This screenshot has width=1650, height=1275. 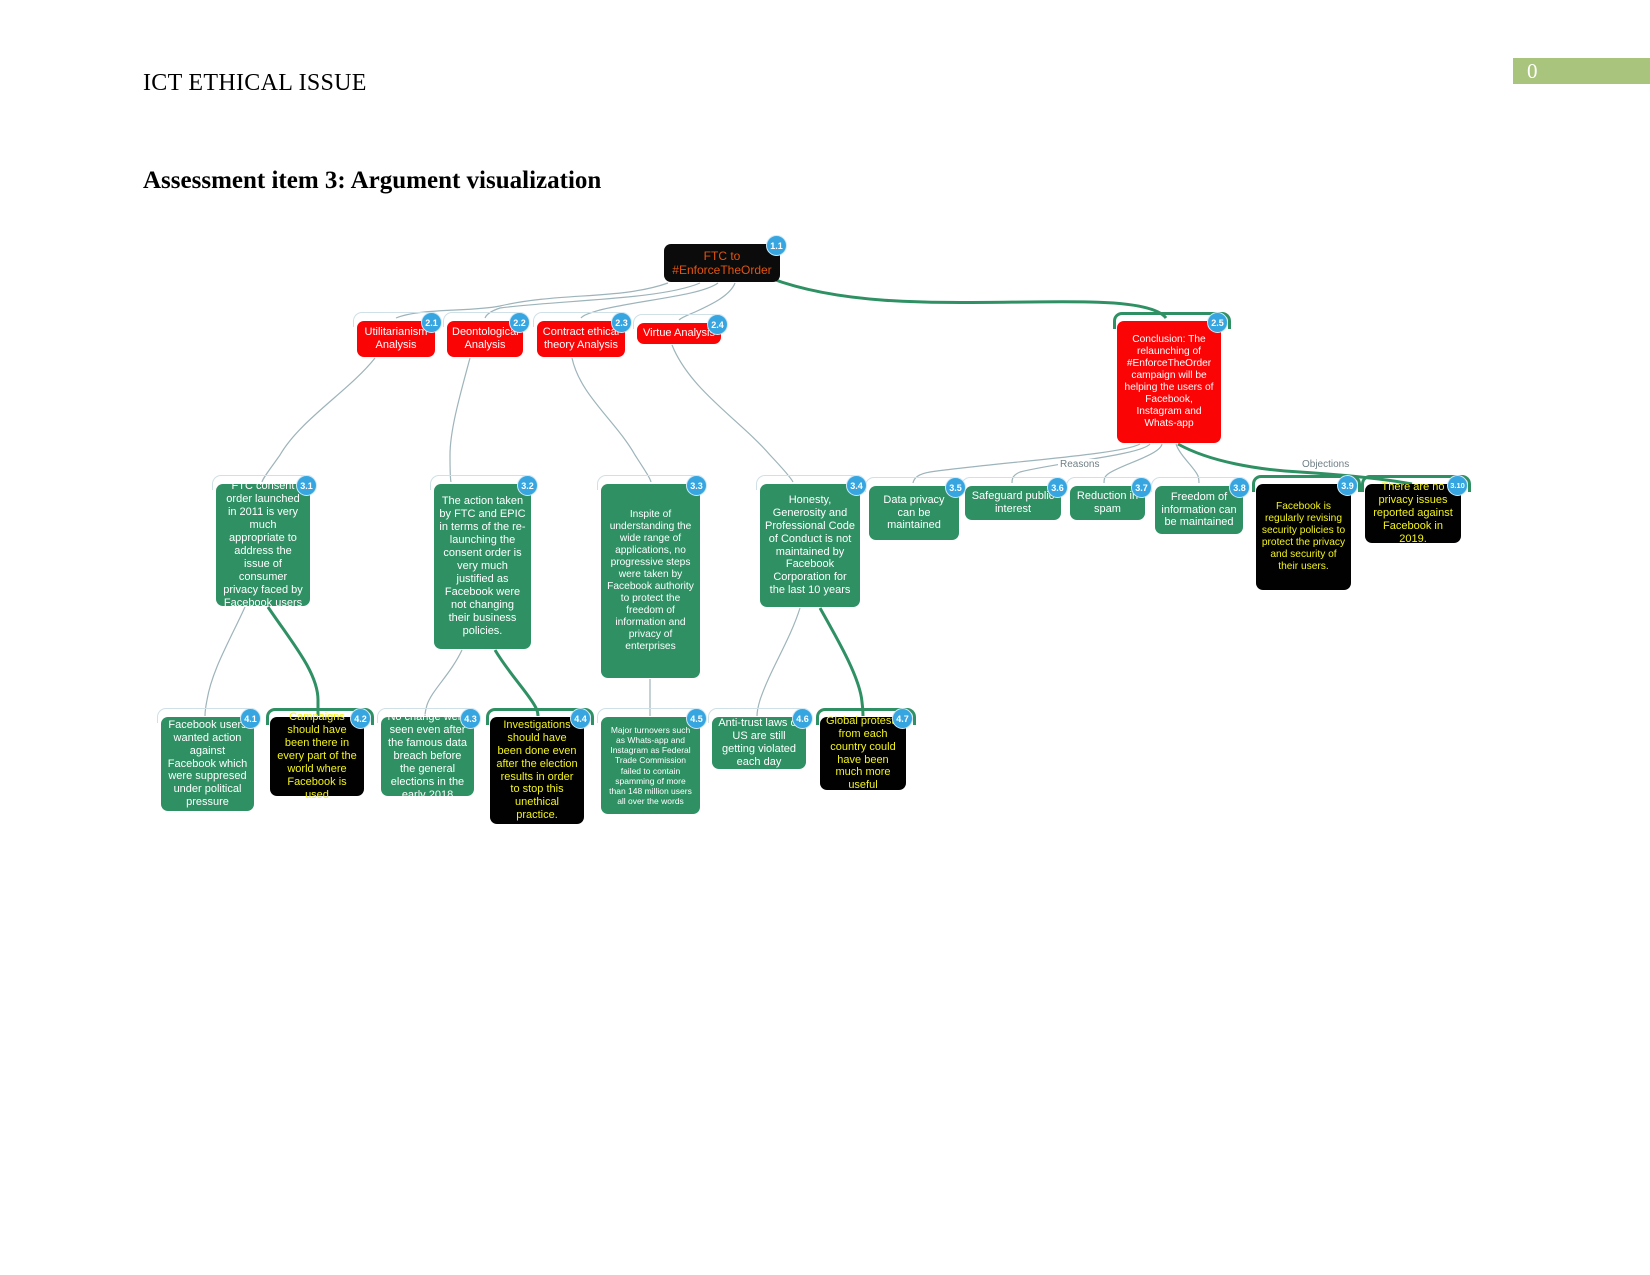 I want to click on node-id-badge-3.6: 3.6, so click(x=1057, y=487).